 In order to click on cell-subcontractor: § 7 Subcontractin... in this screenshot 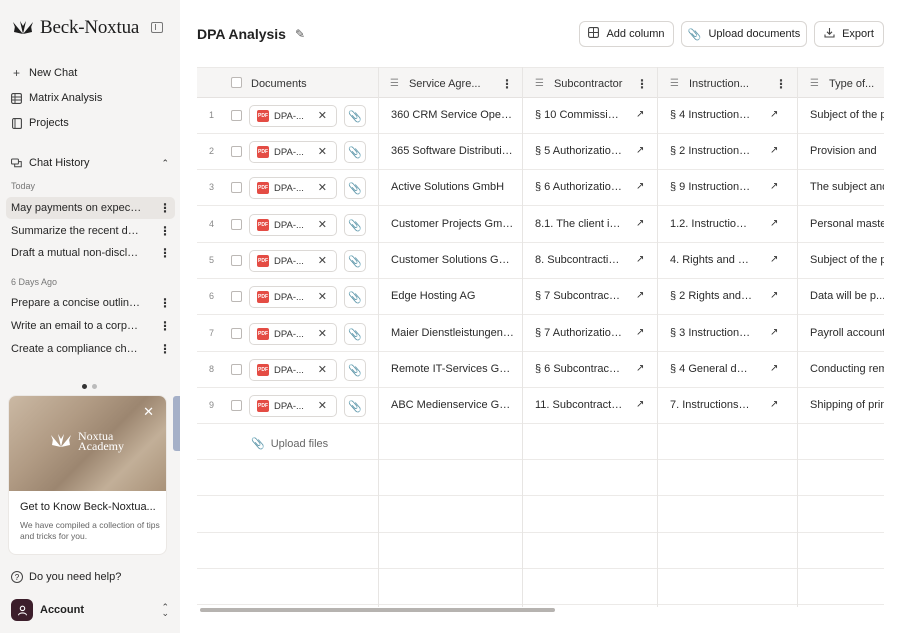, I will do `click(579, 296)`.